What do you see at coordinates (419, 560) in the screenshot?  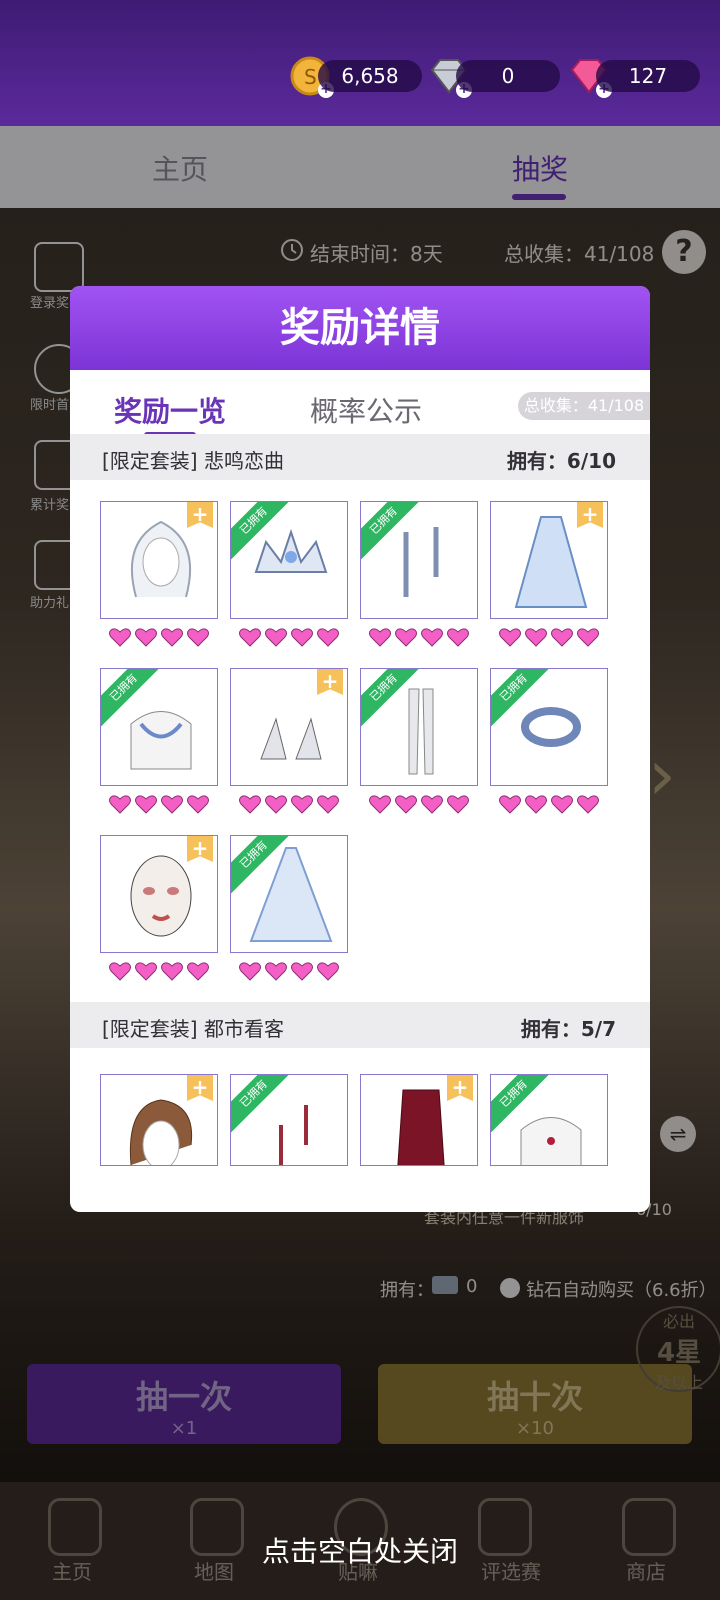 I see `reward-item-earrings: 已拥有` at bounding box center [419, 560].